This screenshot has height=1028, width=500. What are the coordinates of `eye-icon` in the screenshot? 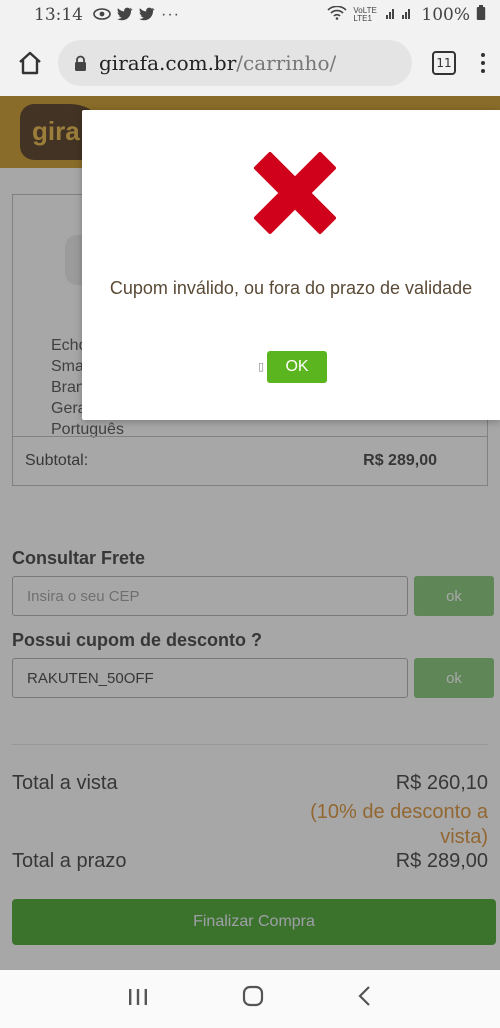 It's located at (102, 15).